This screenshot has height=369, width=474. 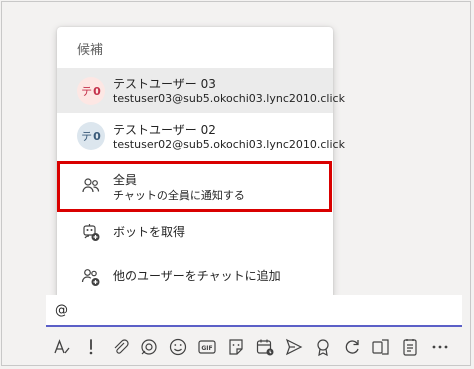 What do you see at coordinates (294, 347) in the screenshot?
I see `send-icon` at bounding box center [294, 347].